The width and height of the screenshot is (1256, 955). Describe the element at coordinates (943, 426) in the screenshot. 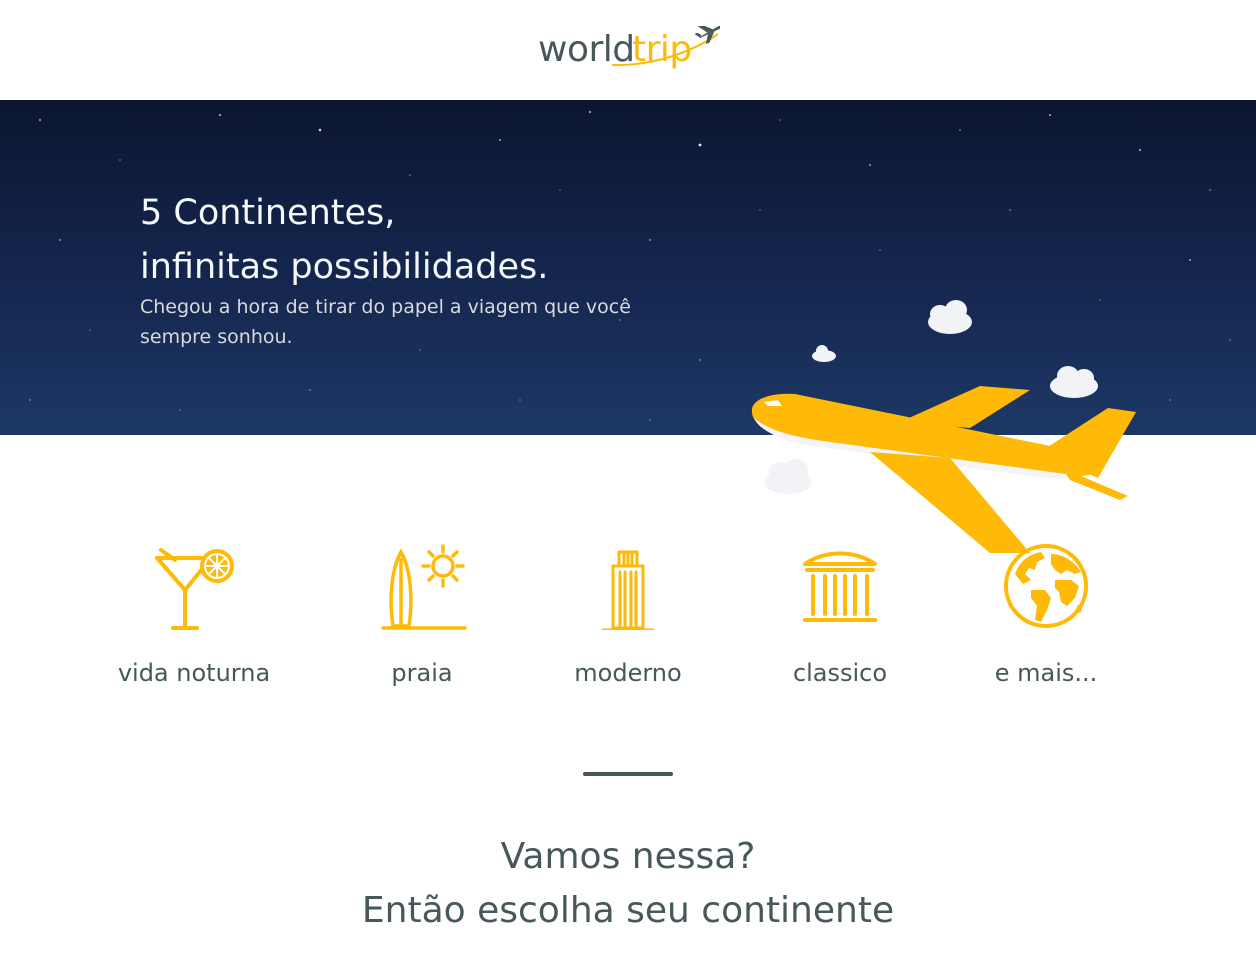

I see `airplane-illustration` at that location.